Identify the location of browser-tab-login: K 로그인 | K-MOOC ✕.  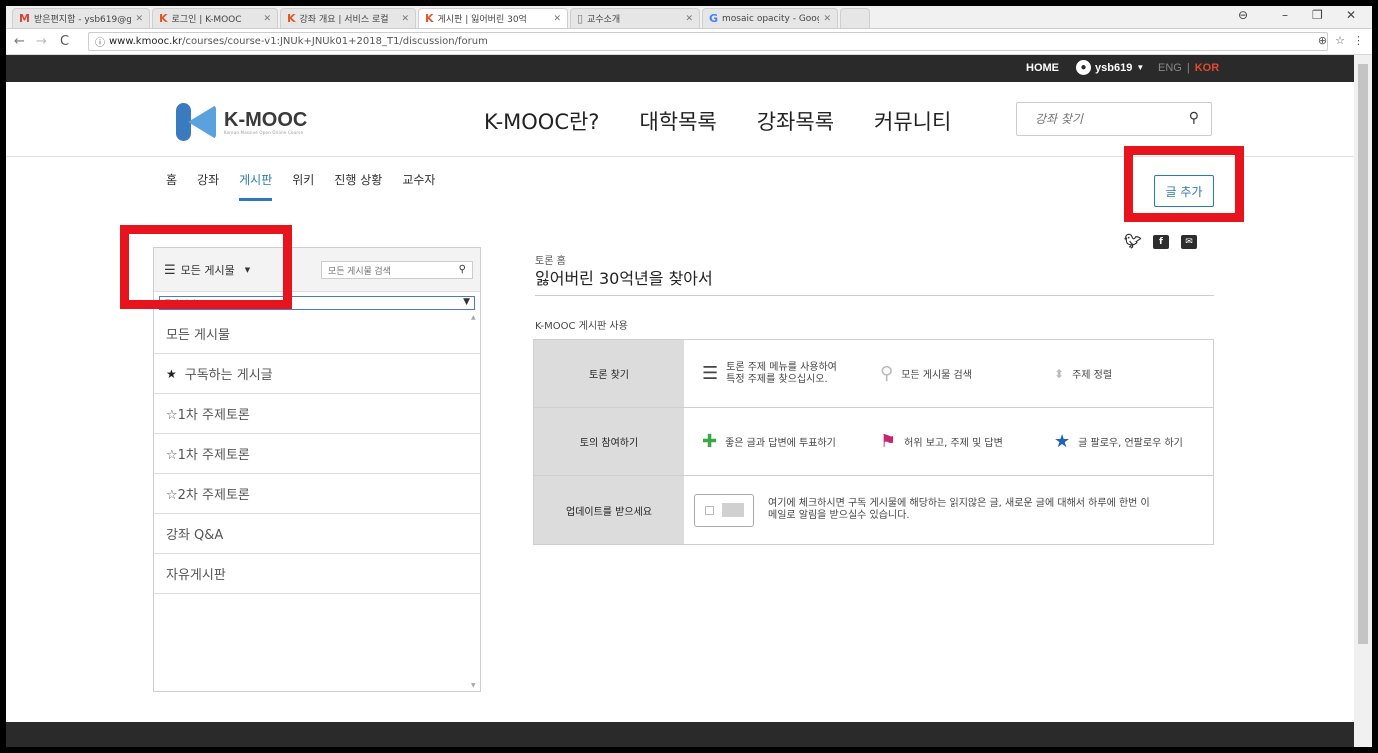
(215, 18).